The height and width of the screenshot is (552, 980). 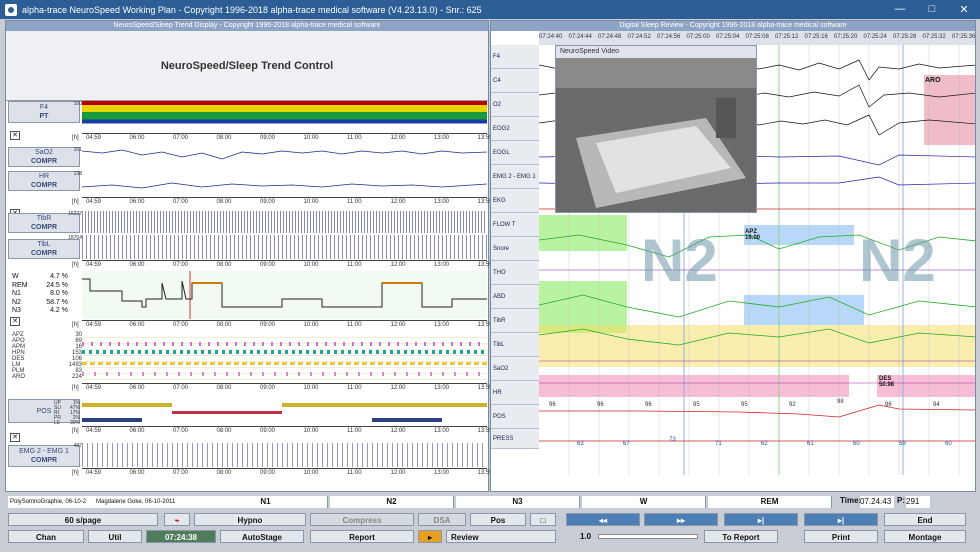 What do you see at coordinates (442, 519) in the screenshot?
I see `dsa-button: DSA` at bounding box center [442, 519].